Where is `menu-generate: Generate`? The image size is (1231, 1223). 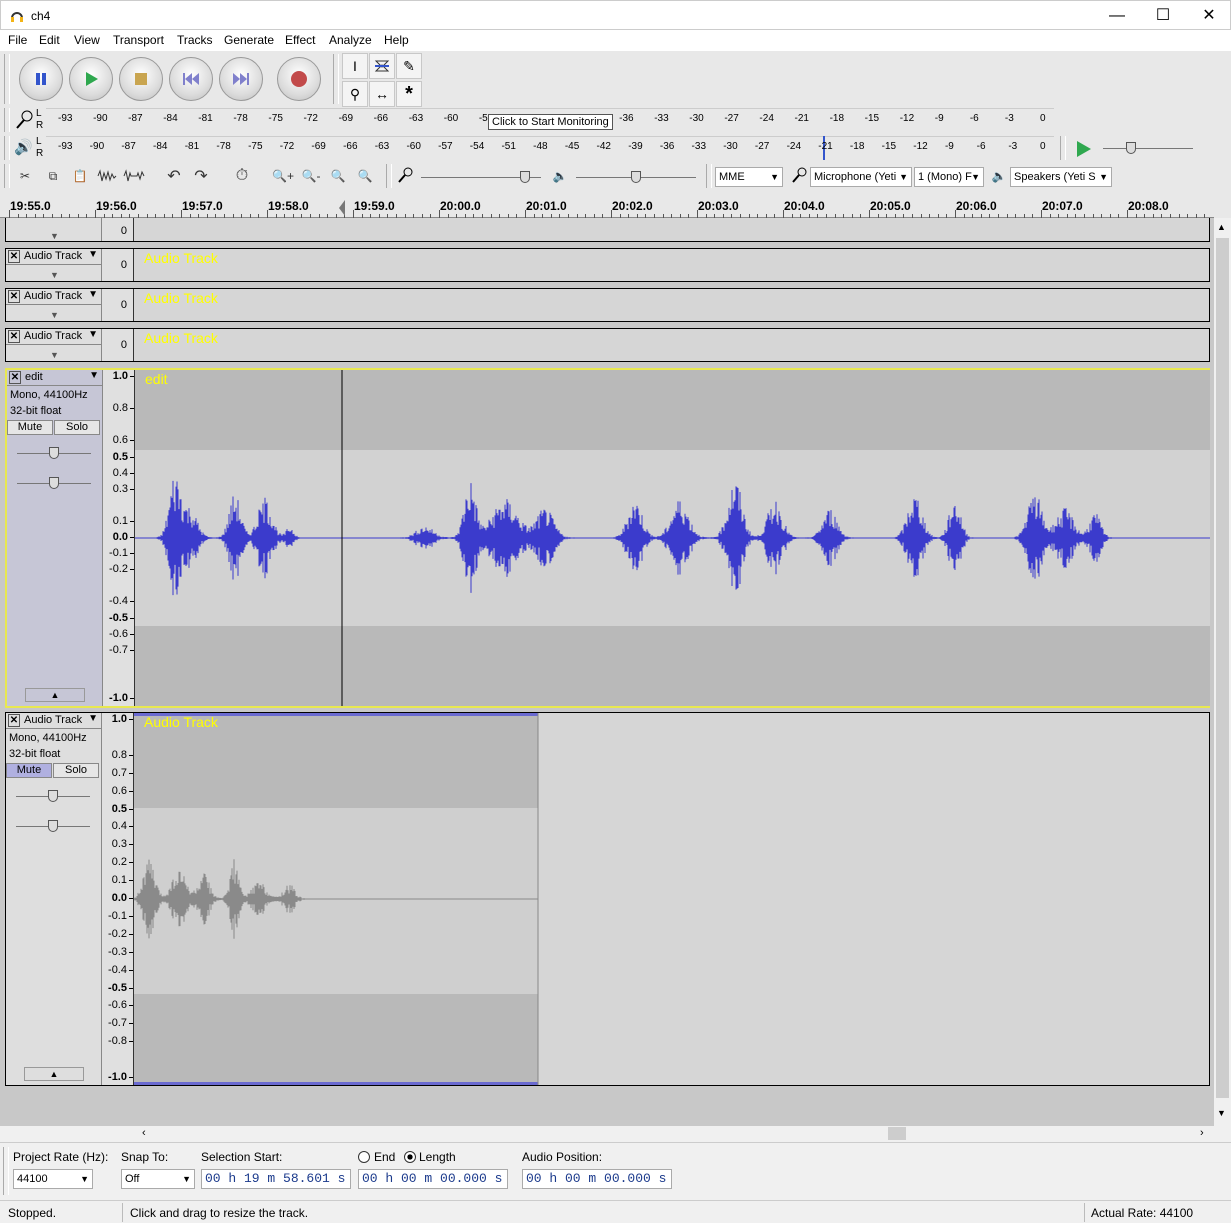 menu-generate: Generate is located at coordinates (249, 40).